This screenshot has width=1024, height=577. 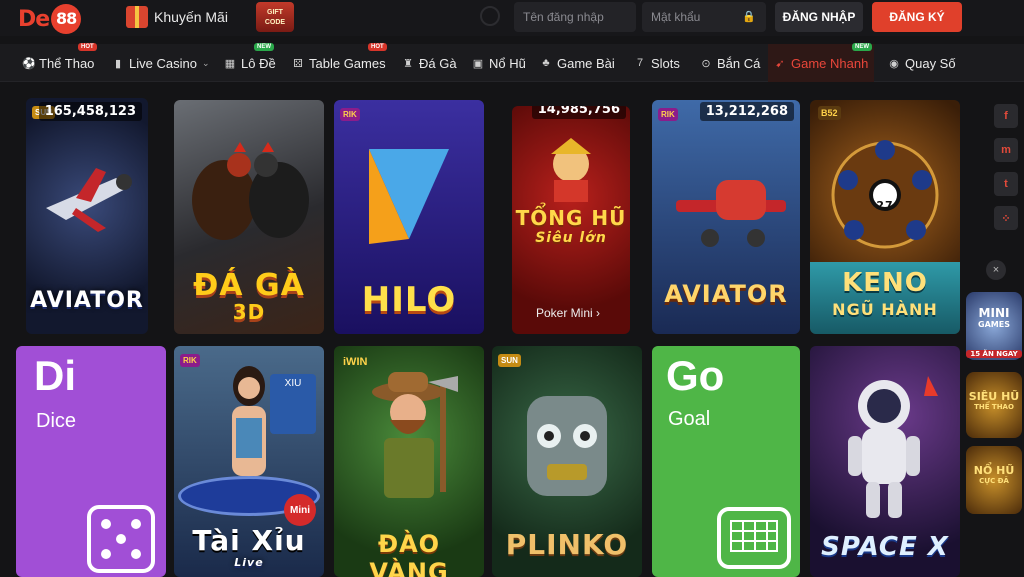 What do you see at coordinates (1006, 184) in the screenshot?
I see `telegram-icon: t` at bounding box center [1006, 184].